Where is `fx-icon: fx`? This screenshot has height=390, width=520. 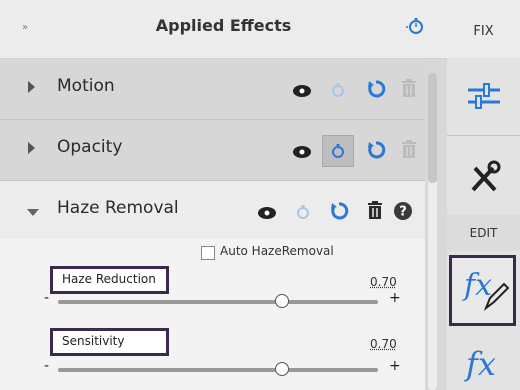 fx-icon: fx is located at coordinates (481, 364).